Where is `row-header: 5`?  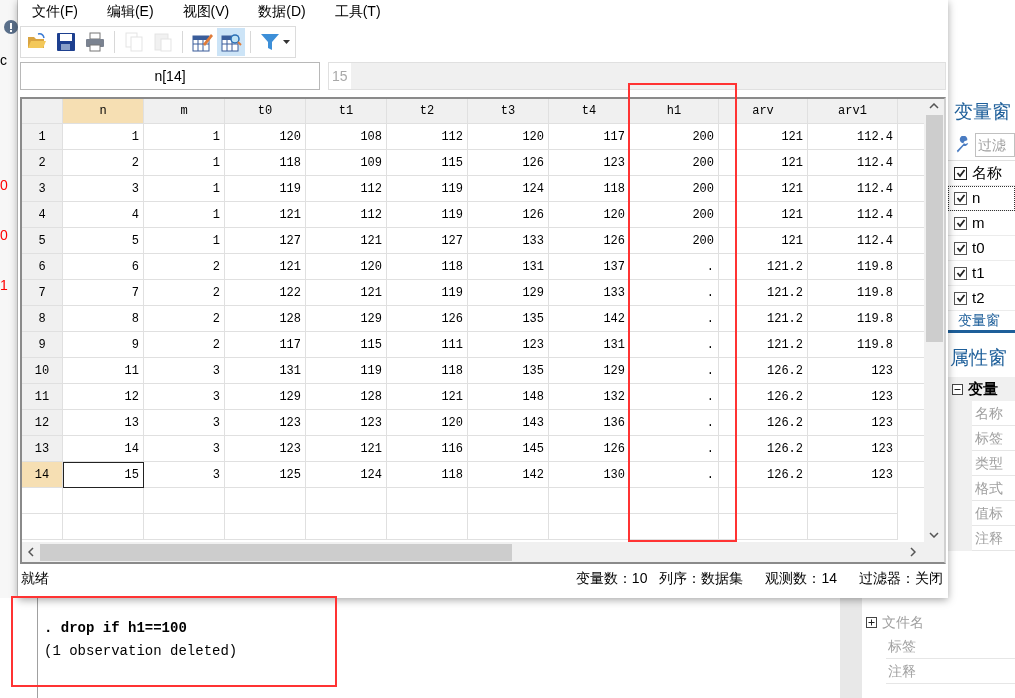
row-header: 5 is located at coordinates (42, 241).